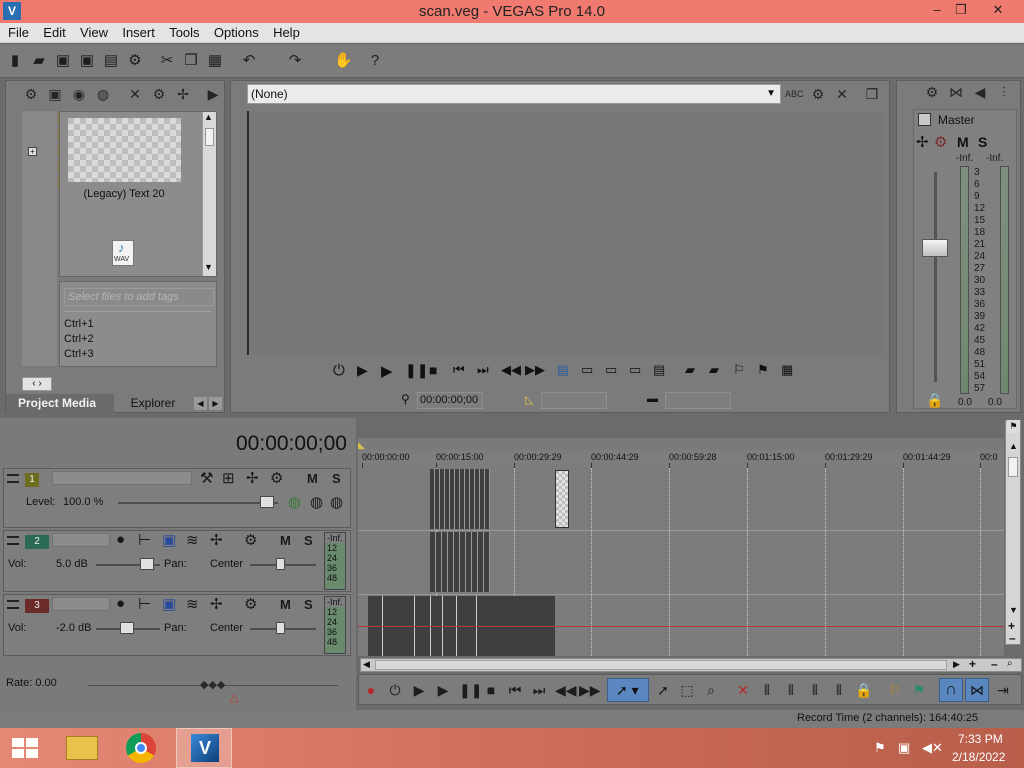 The height and width of the screenshot is (768, 1024). What do you see at coordinates (54, 33) in the screenshot?
I see `menu-edit: Edit` at bounding box center [54, 33].